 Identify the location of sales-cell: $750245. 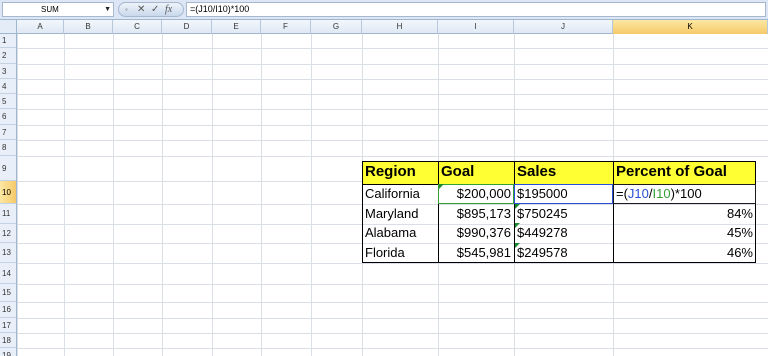
(563, 213).